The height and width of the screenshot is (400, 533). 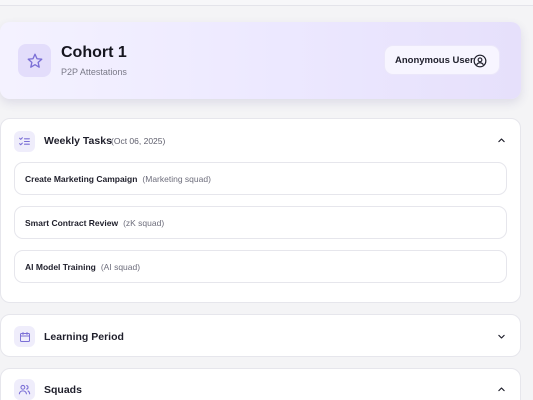 What do you see at coordinates (63, 390) in the screenshot?
I see `squads-title: Squads` at bounding box center [63, 390].